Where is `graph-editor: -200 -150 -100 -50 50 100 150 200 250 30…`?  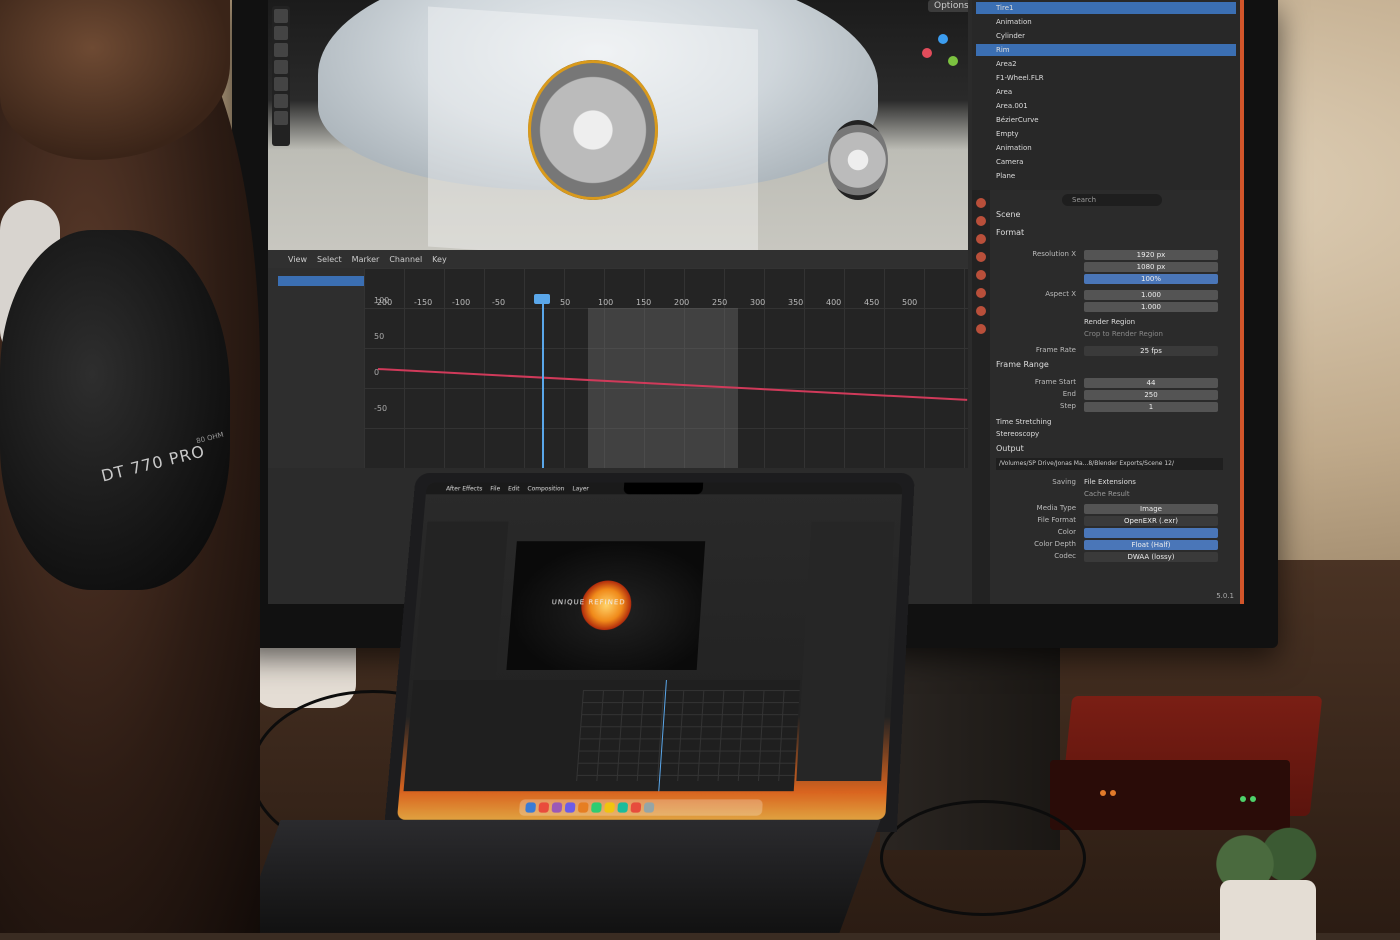
graph-editor: -200 -150 -100 -50 50 100 150 200 250 30… is located at coordinates (618, 368).